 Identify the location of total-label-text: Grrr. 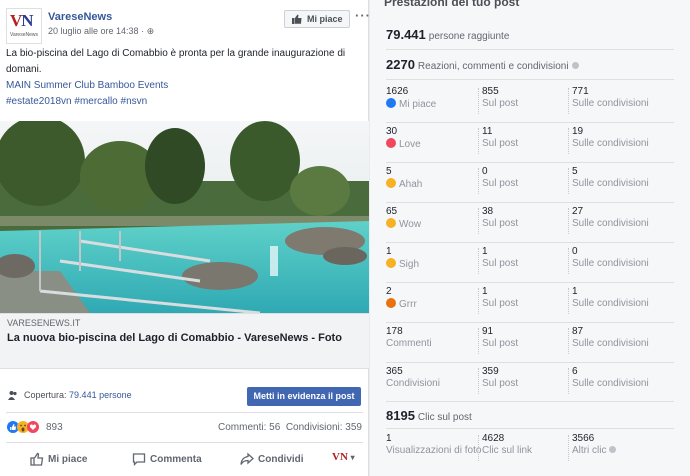
(408, 304).